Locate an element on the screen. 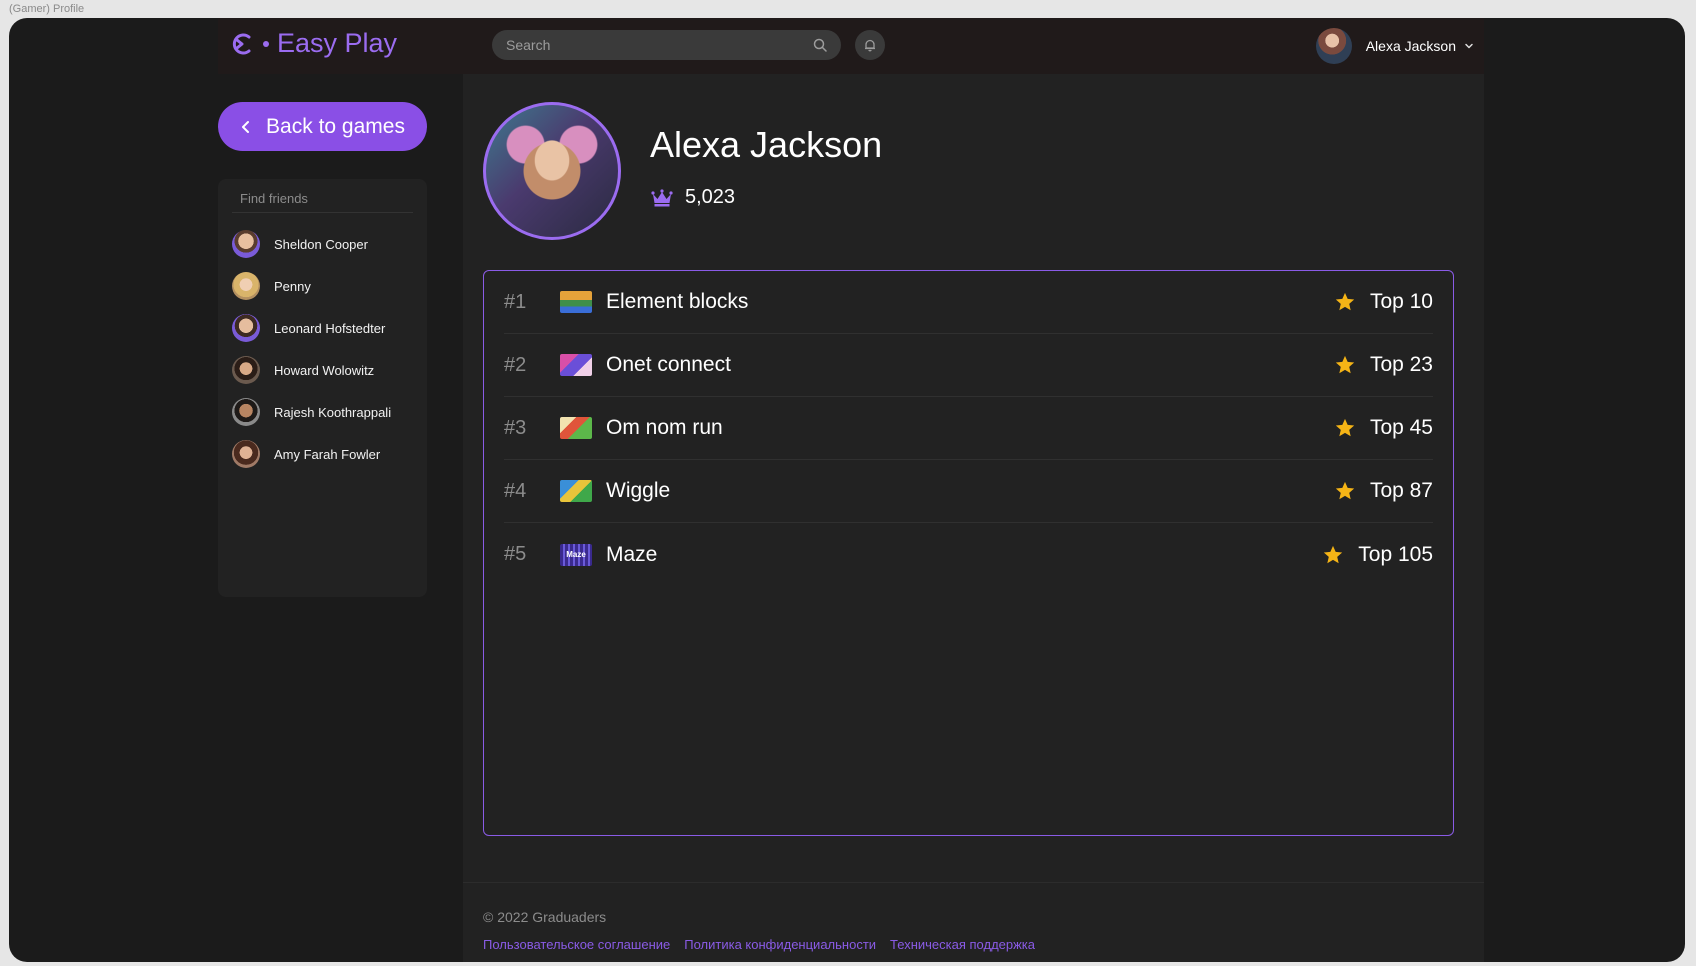  footer-link-support: Техническая поддержка is located at coordinates (962, 944).